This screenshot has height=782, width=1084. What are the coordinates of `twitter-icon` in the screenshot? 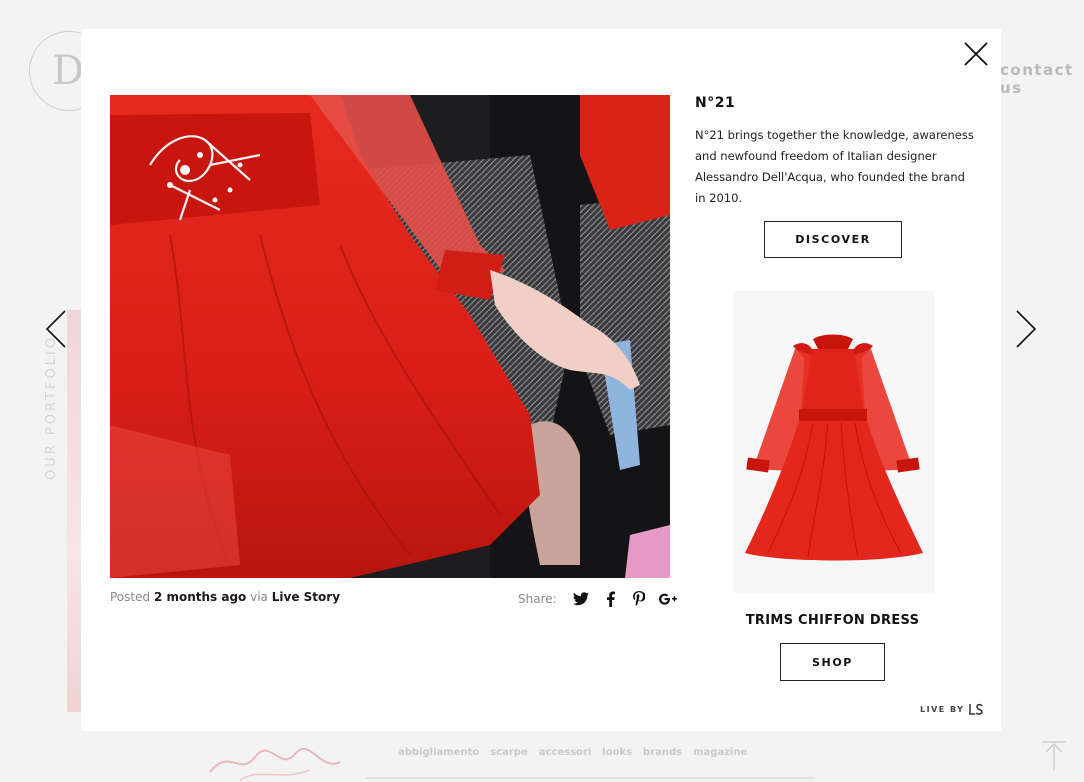 It's located at (581, 599).